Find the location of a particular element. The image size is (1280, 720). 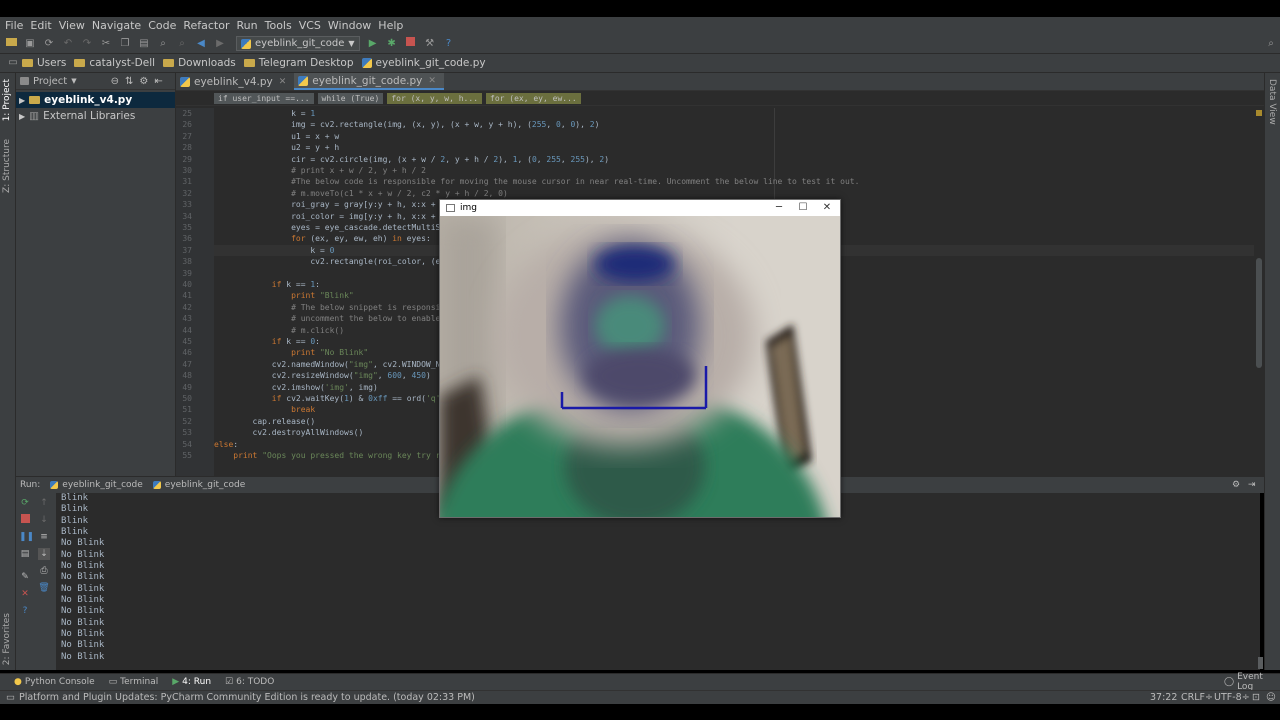

up-arrow-icon: ↑ is located at coordinates (44, 503).